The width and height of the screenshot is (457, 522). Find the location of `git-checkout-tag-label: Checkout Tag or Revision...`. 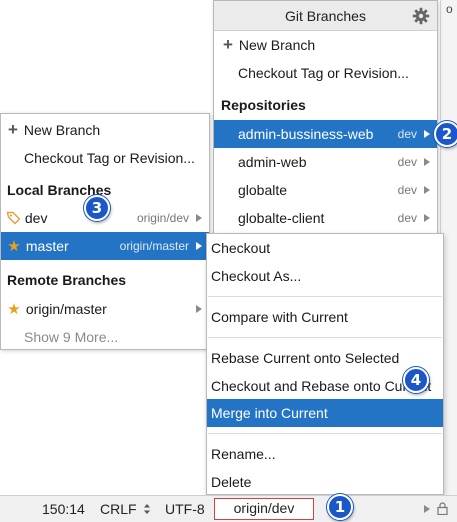

git-checkout-tag-label: Checkout Tag or Revision... is located at coordinates (323, 73).